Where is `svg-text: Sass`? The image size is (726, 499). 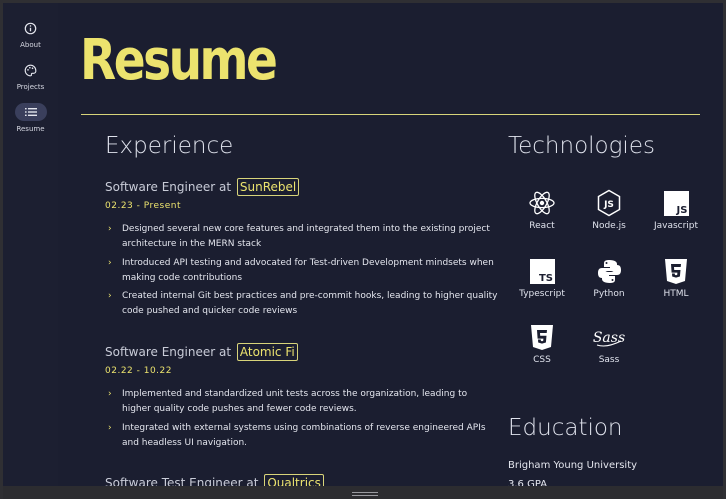
svg-text: Sass is located at coordinates (609, 338).